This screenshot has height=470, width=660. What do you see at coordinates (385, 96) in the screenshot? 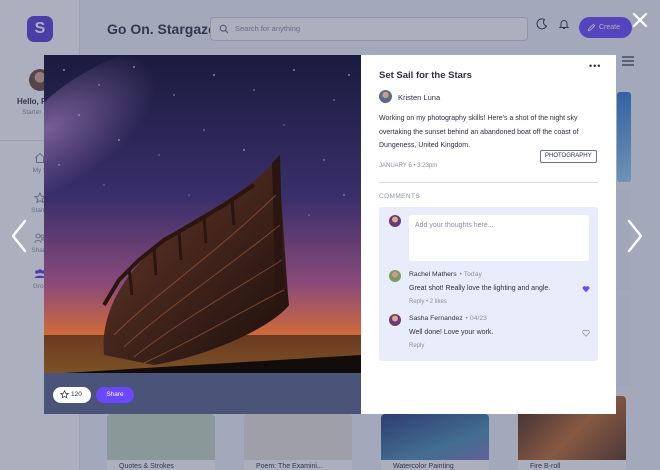
I see `author-avatar` at bounding box center [385, 96].